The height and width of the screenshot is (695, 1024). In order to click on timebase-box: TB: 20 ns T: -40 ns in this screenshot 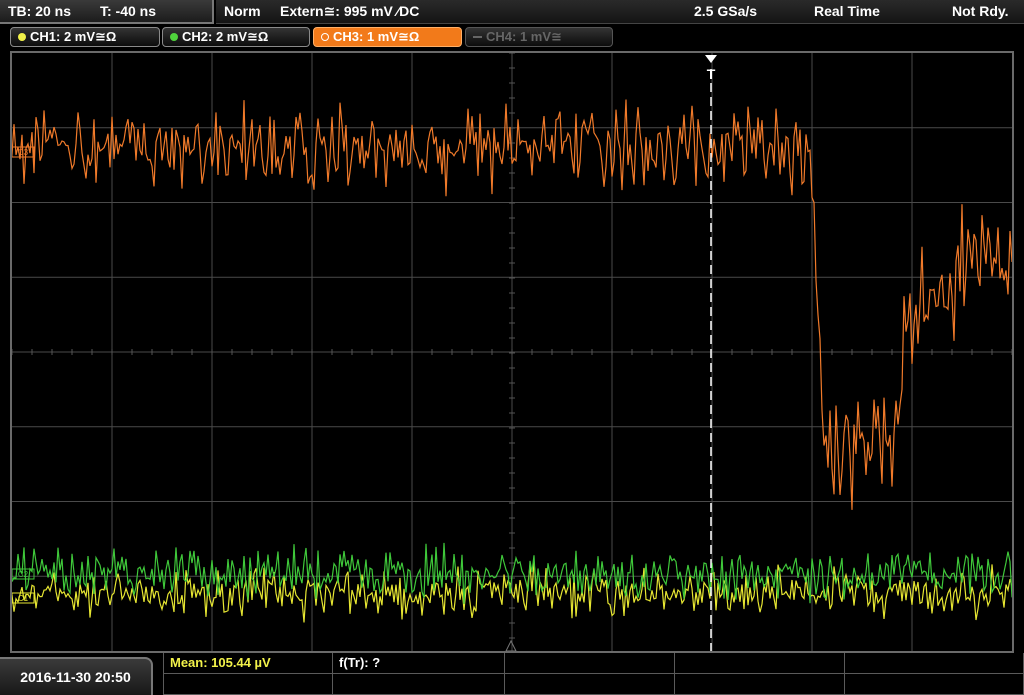, I will do `click(107, 12)`.